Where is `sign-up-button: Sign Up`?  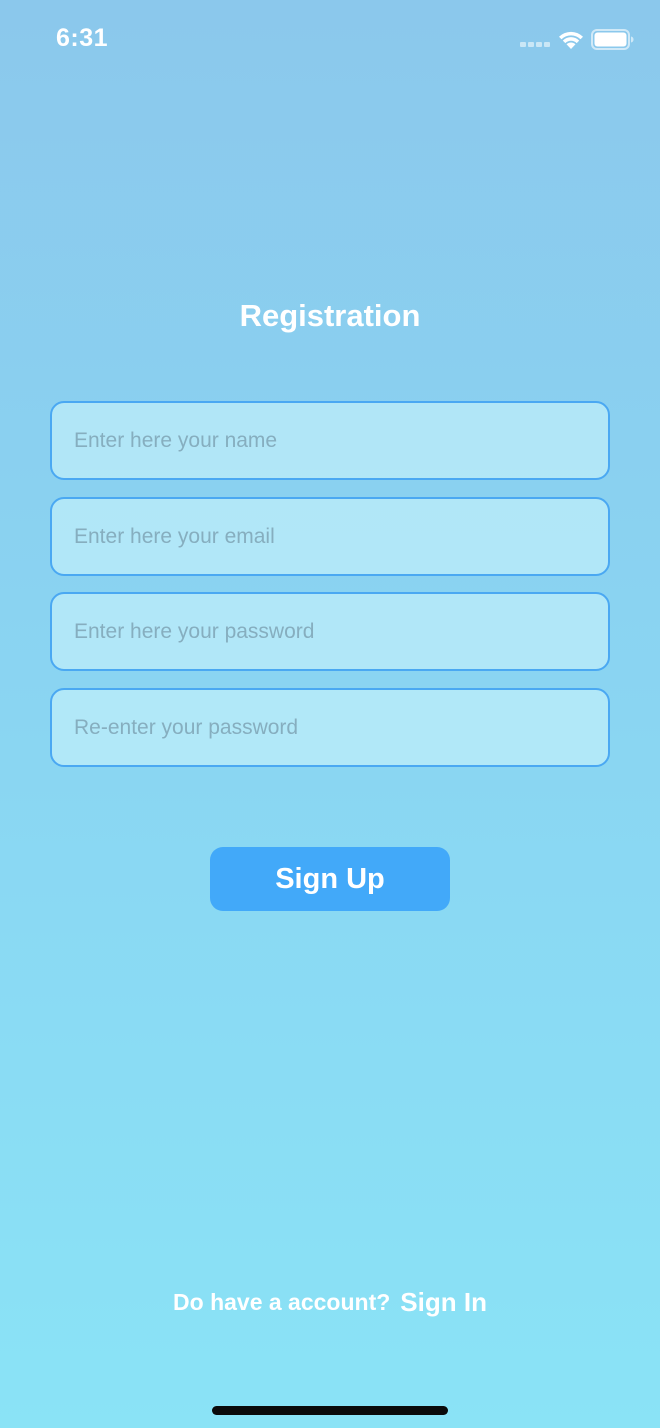 sign-up-button: Sign Up is located at coordinates (330, 879).